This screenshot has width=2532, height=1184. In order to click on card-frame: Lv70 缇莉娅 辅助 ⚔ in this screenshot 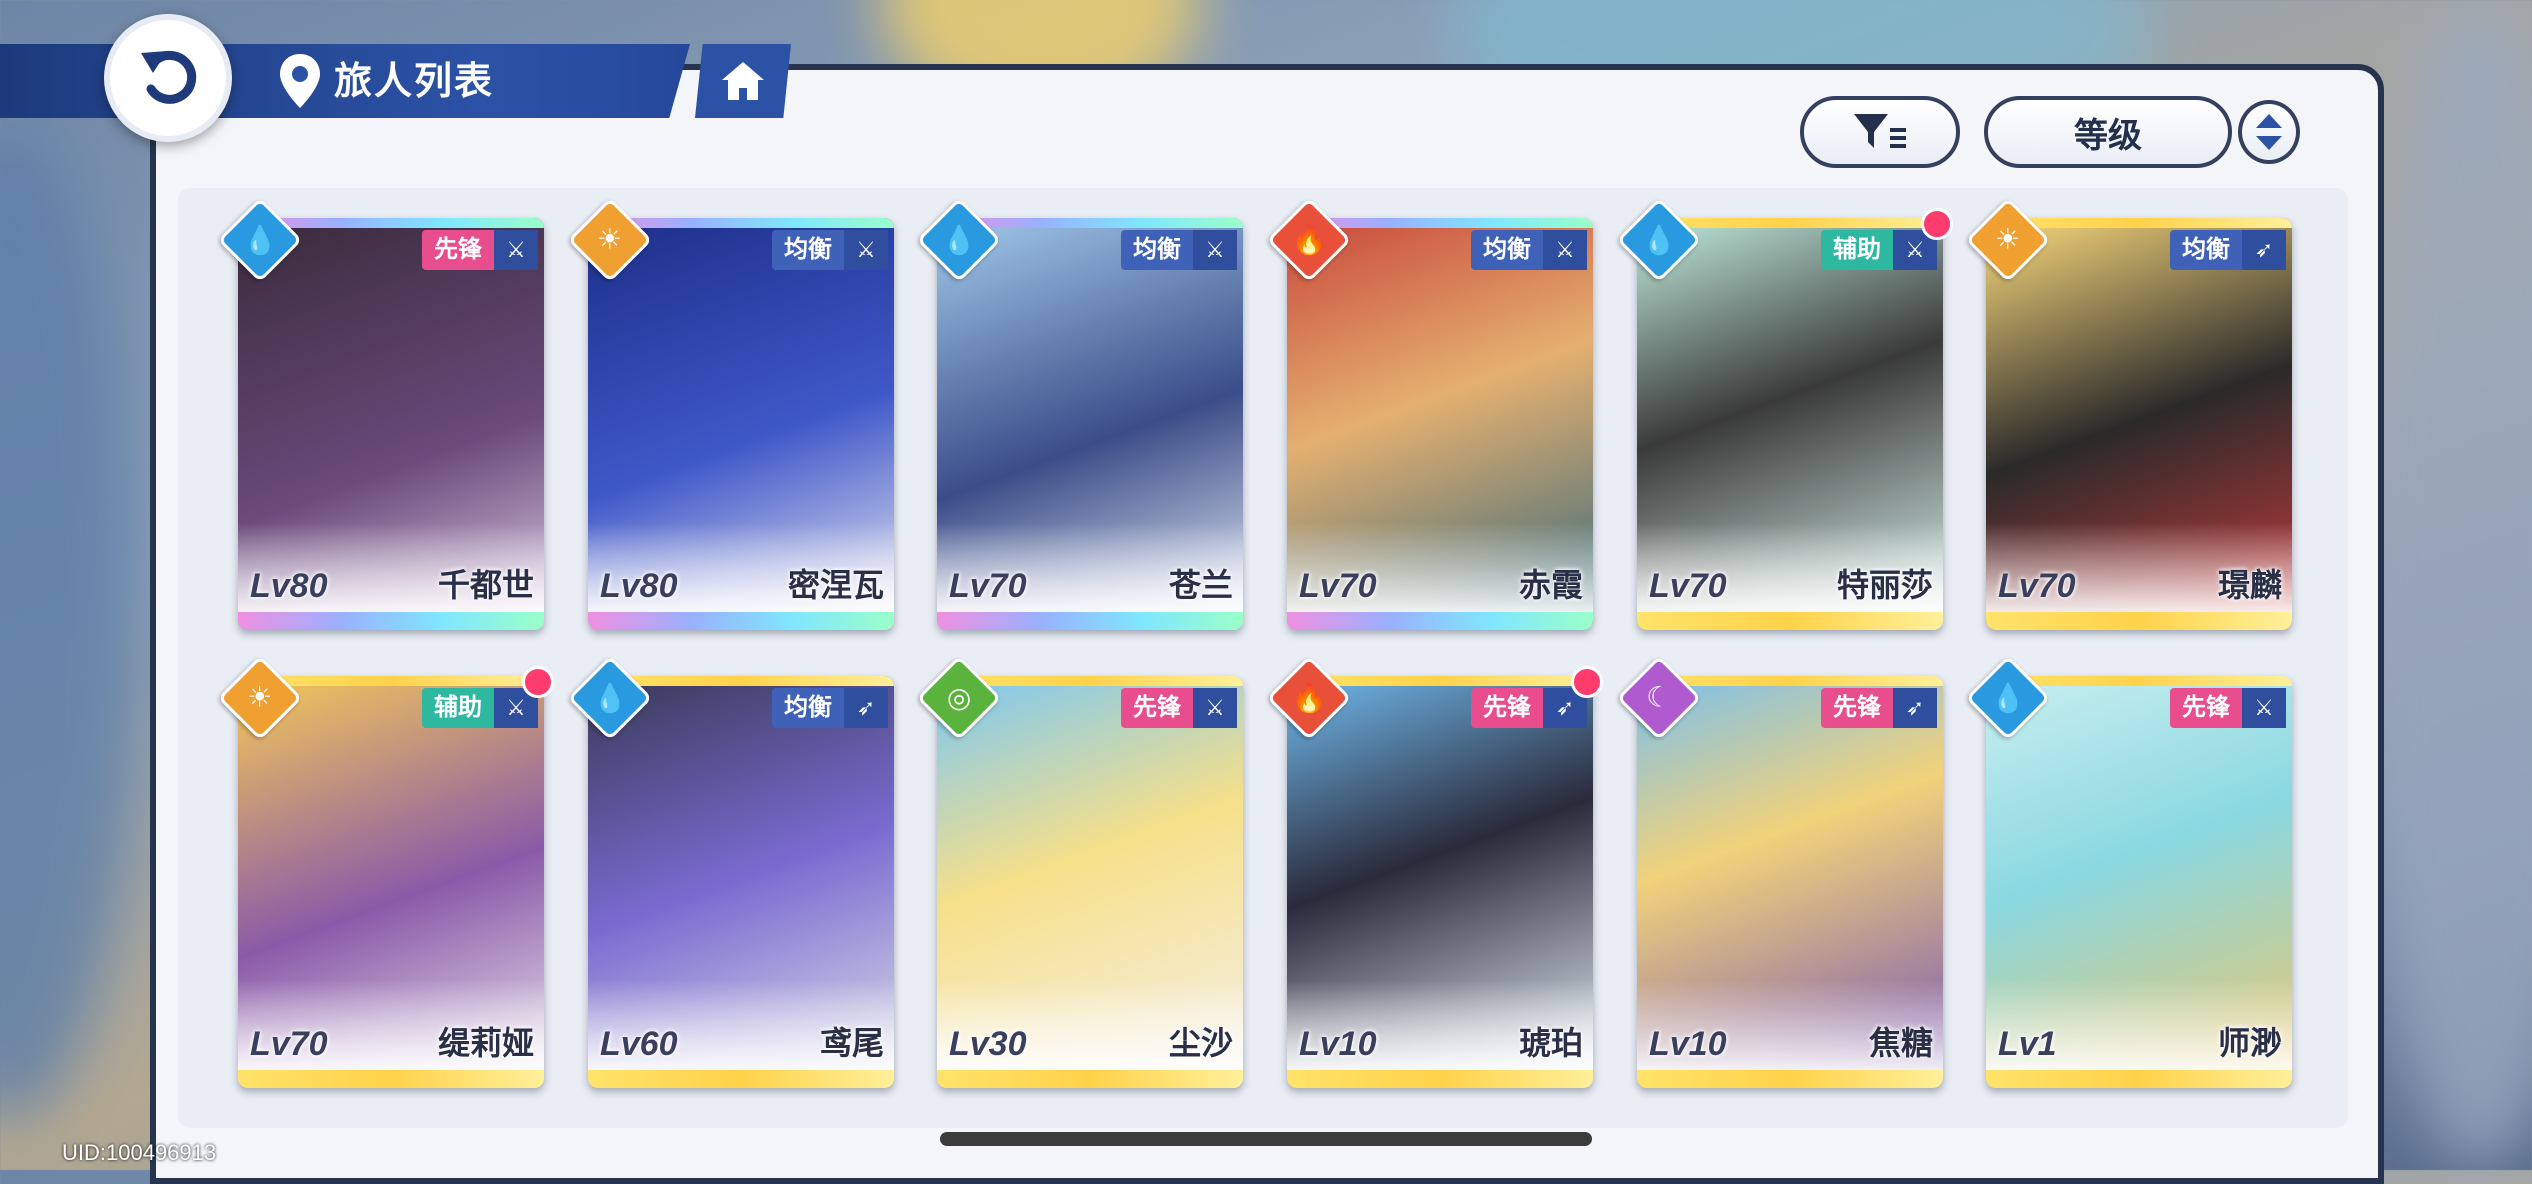, I will do `click(391, 882)`.